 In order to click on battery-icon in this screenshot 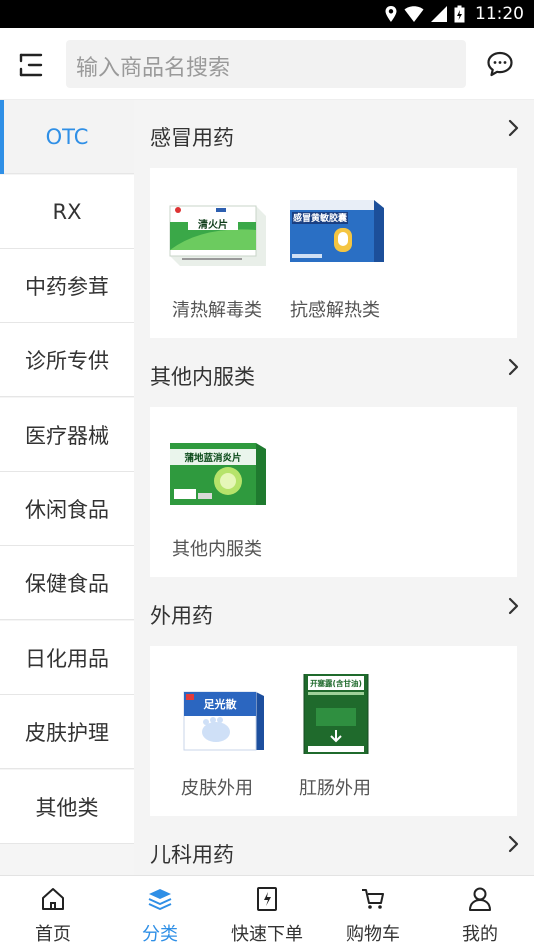, I will do `click(459, 14)`.